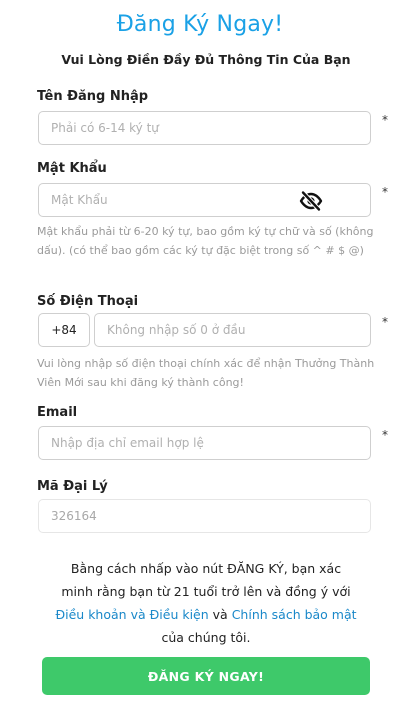 Image resolution: width=400 pixels, height=717 pixels. What do you see at coordinates (204, 516) in the screenshot?
I see `agent-code-field: 326164` at bounding box center [204, 516].